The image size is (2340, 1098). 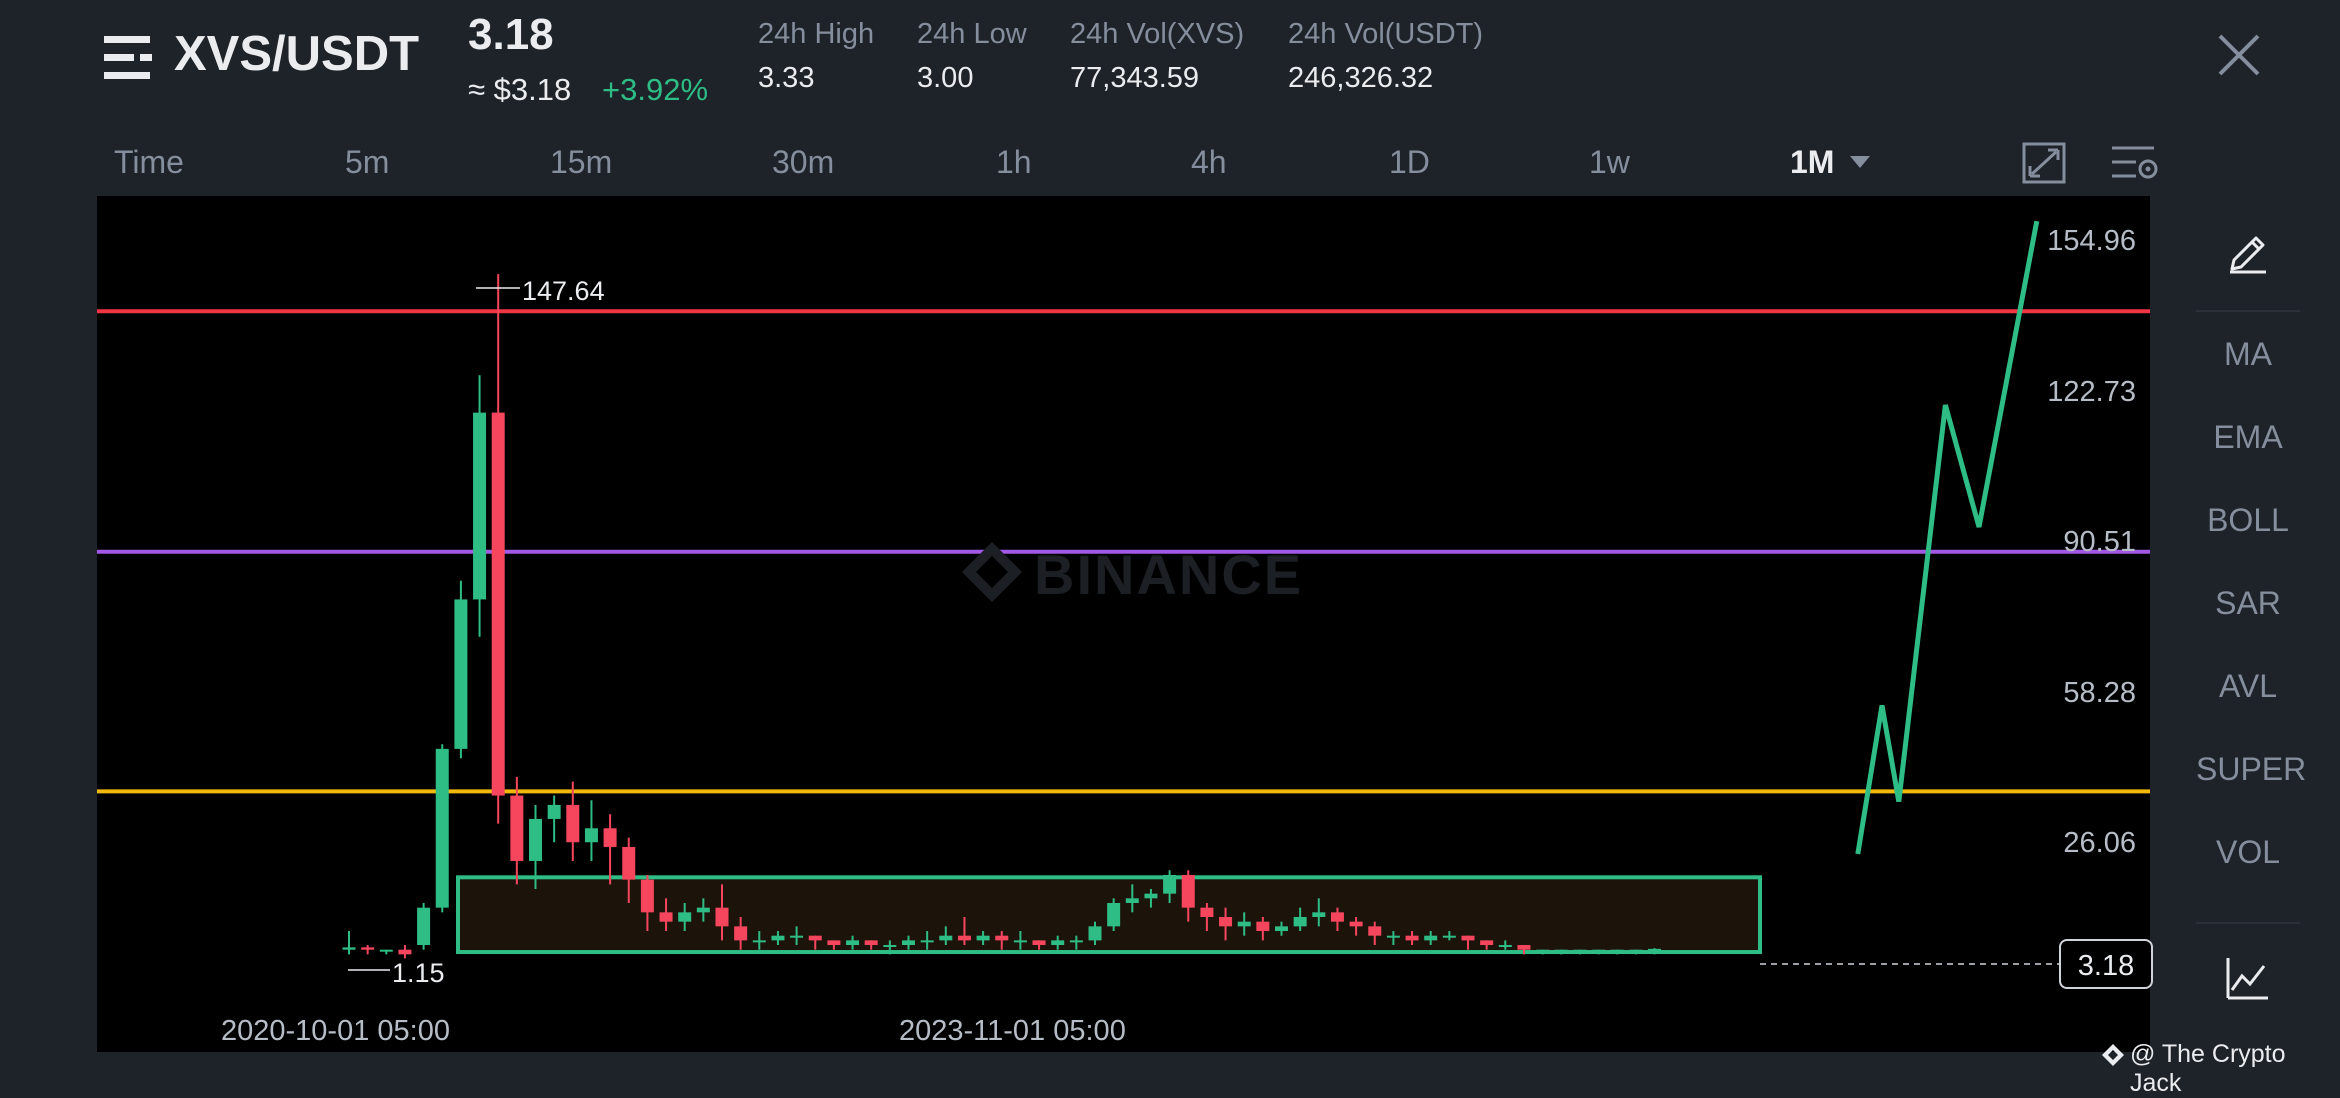 I want to click on y-tick: 90.51, so click(x=2099, y=542).